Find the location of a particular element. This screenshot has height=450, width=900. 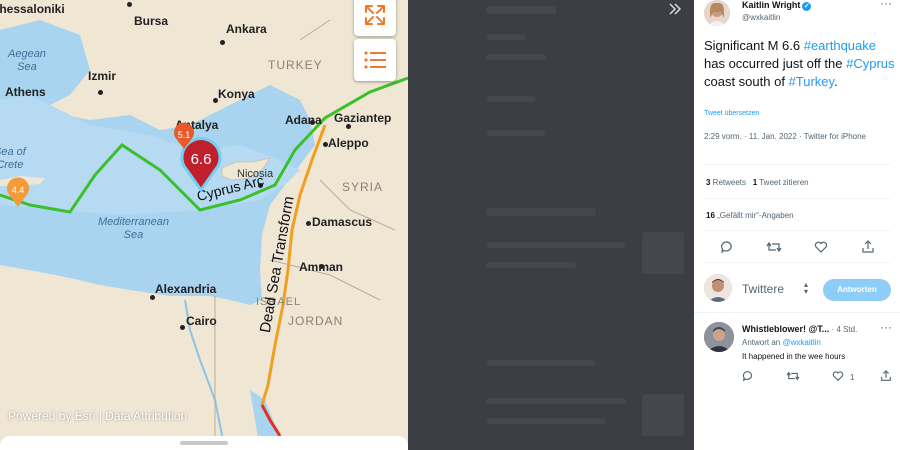

author-name: Kaitlin Wright ✓ is located at coordinates (777, 5).